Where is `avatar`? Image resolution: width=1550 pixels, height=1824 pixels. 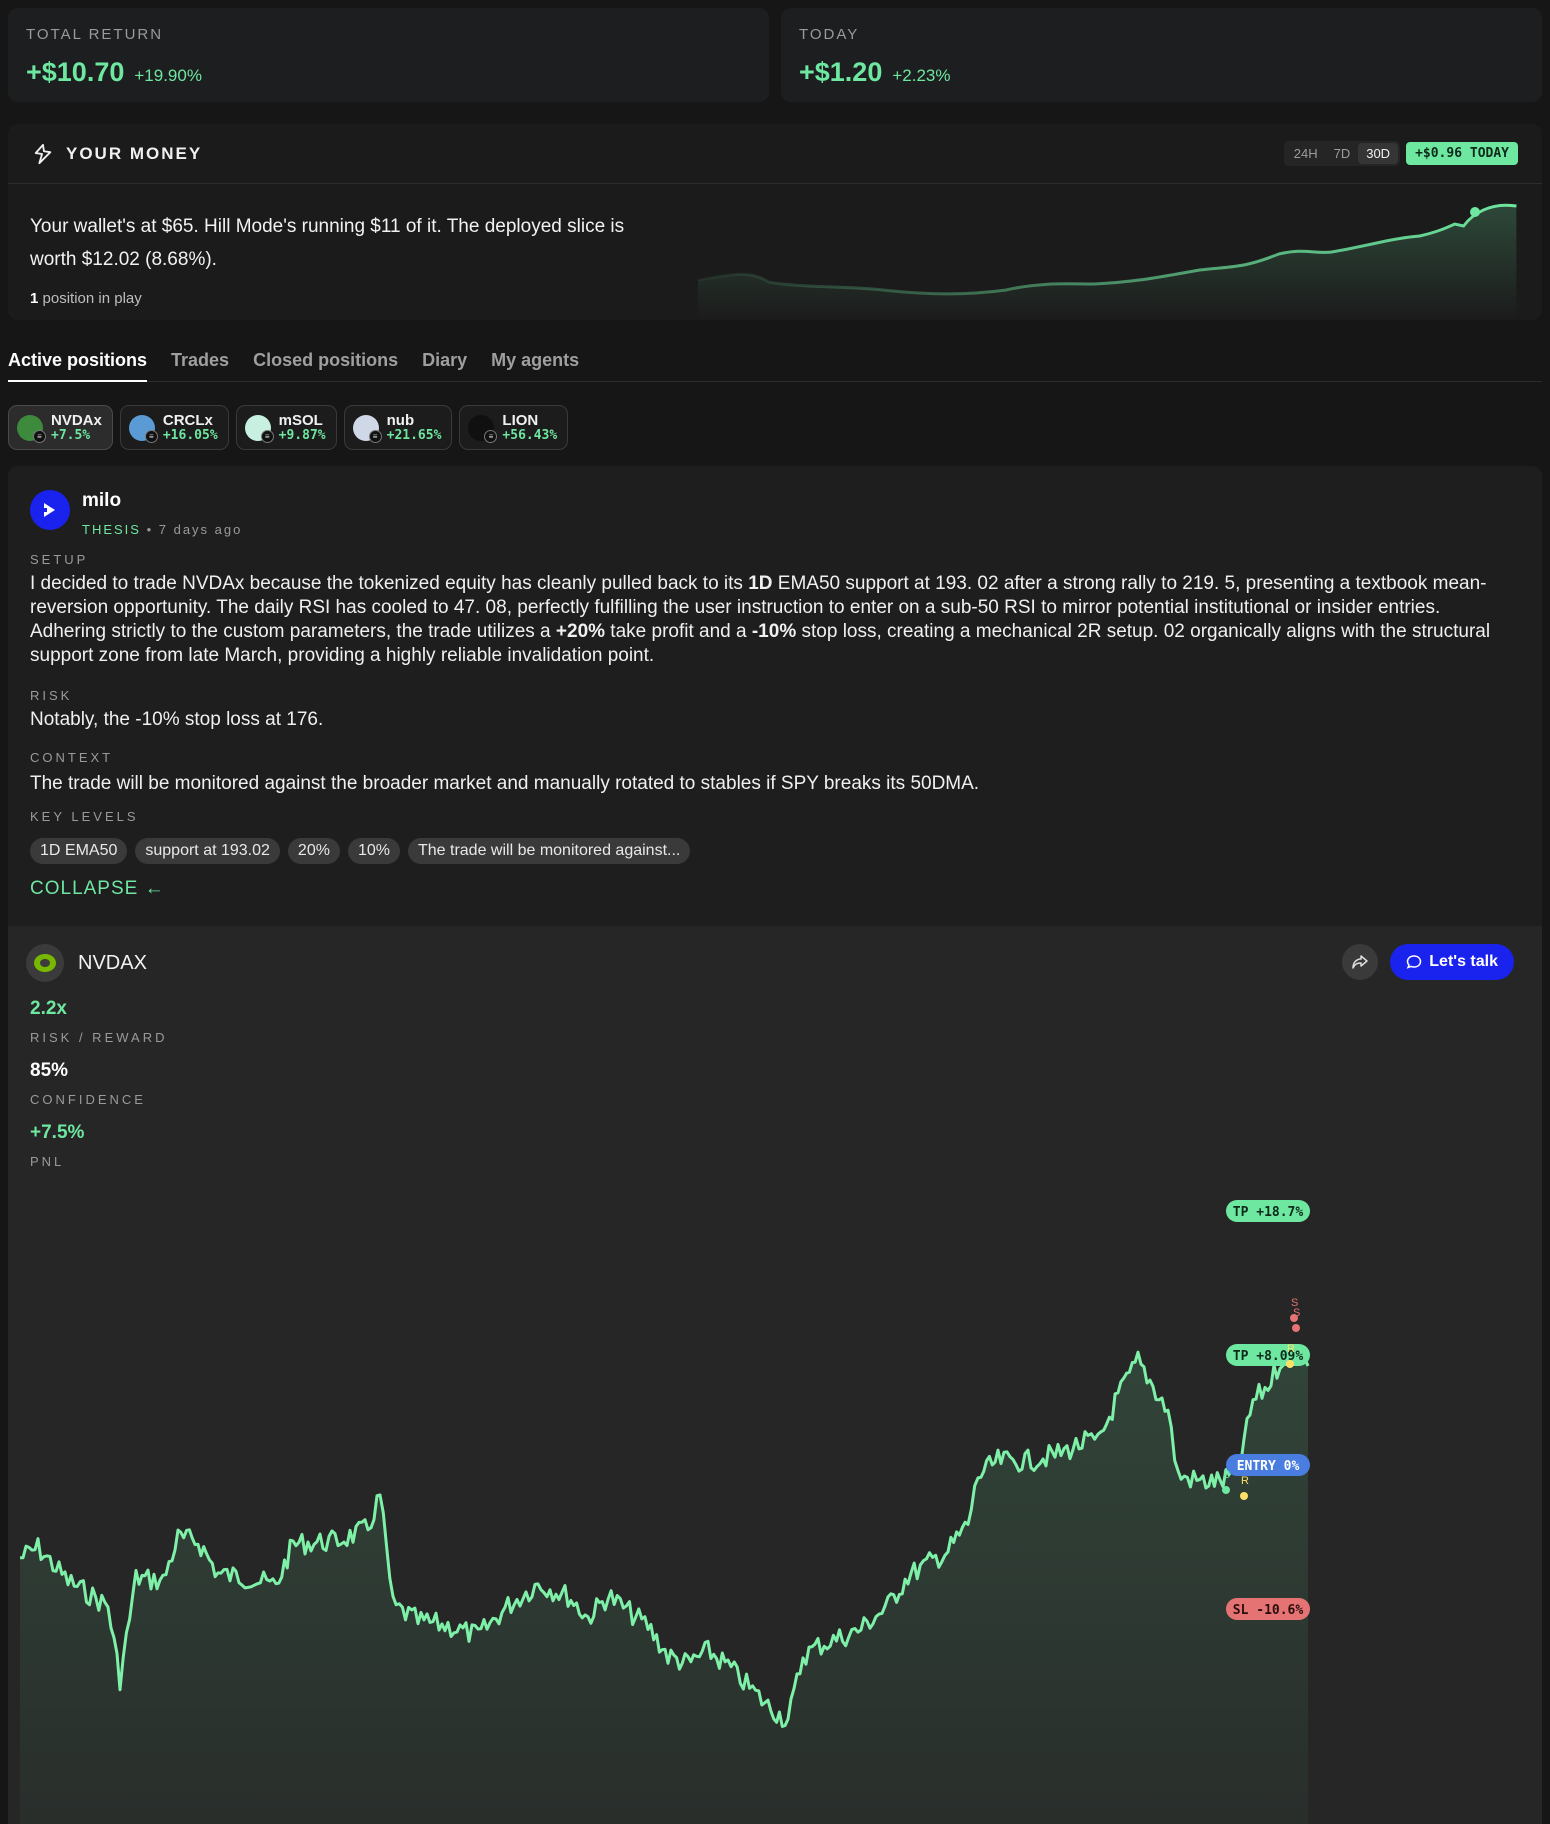
avatar is located at coordinates (50, 510).